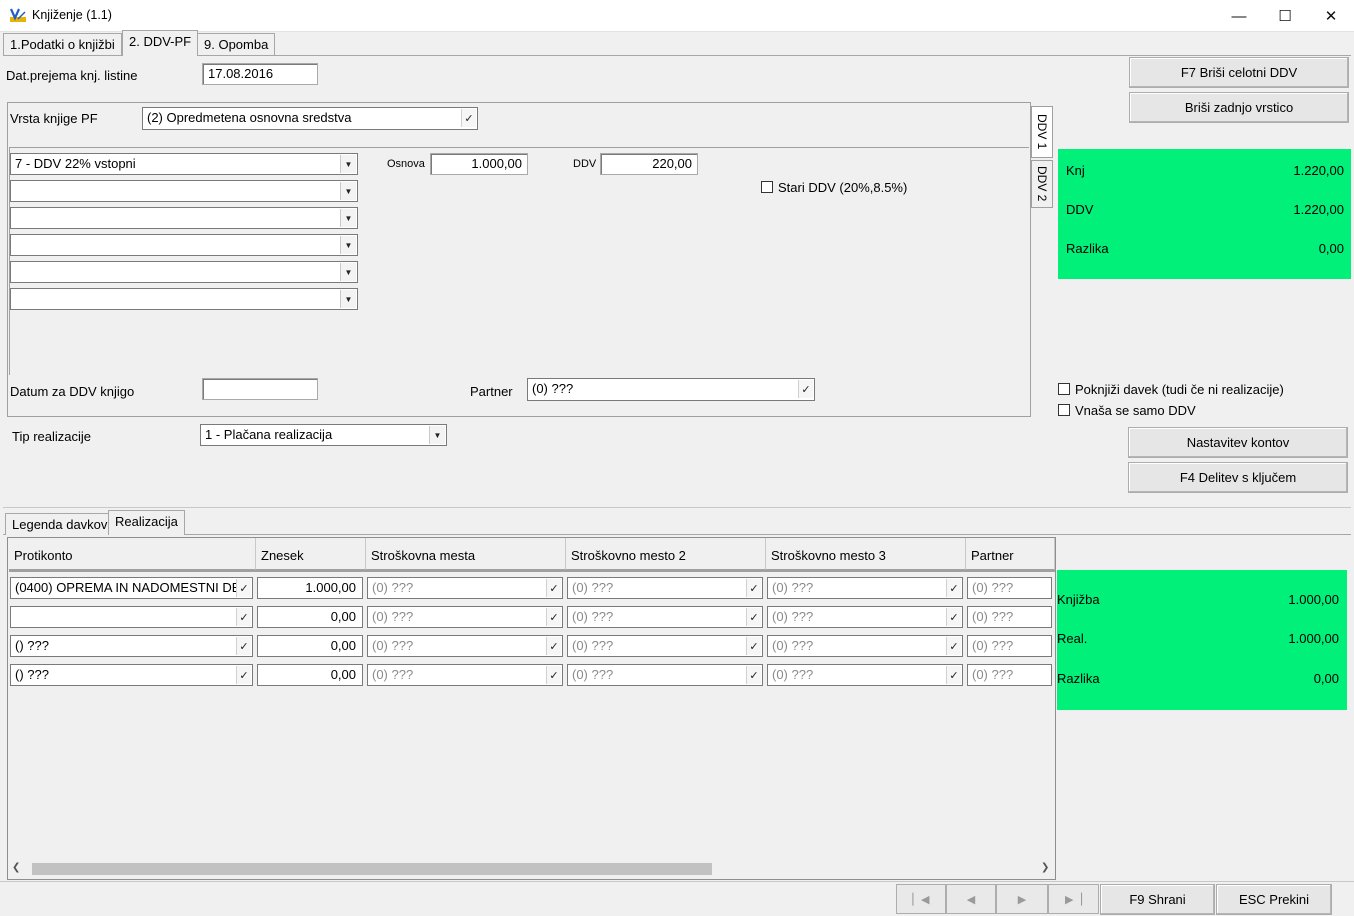 This screenshot has height=916, width=1354. What do you see at coordinates (1238, 477) in the screenshot?
I see `split-key-button: F4 Delitev s ključem` at bounding box center [1238, 477].